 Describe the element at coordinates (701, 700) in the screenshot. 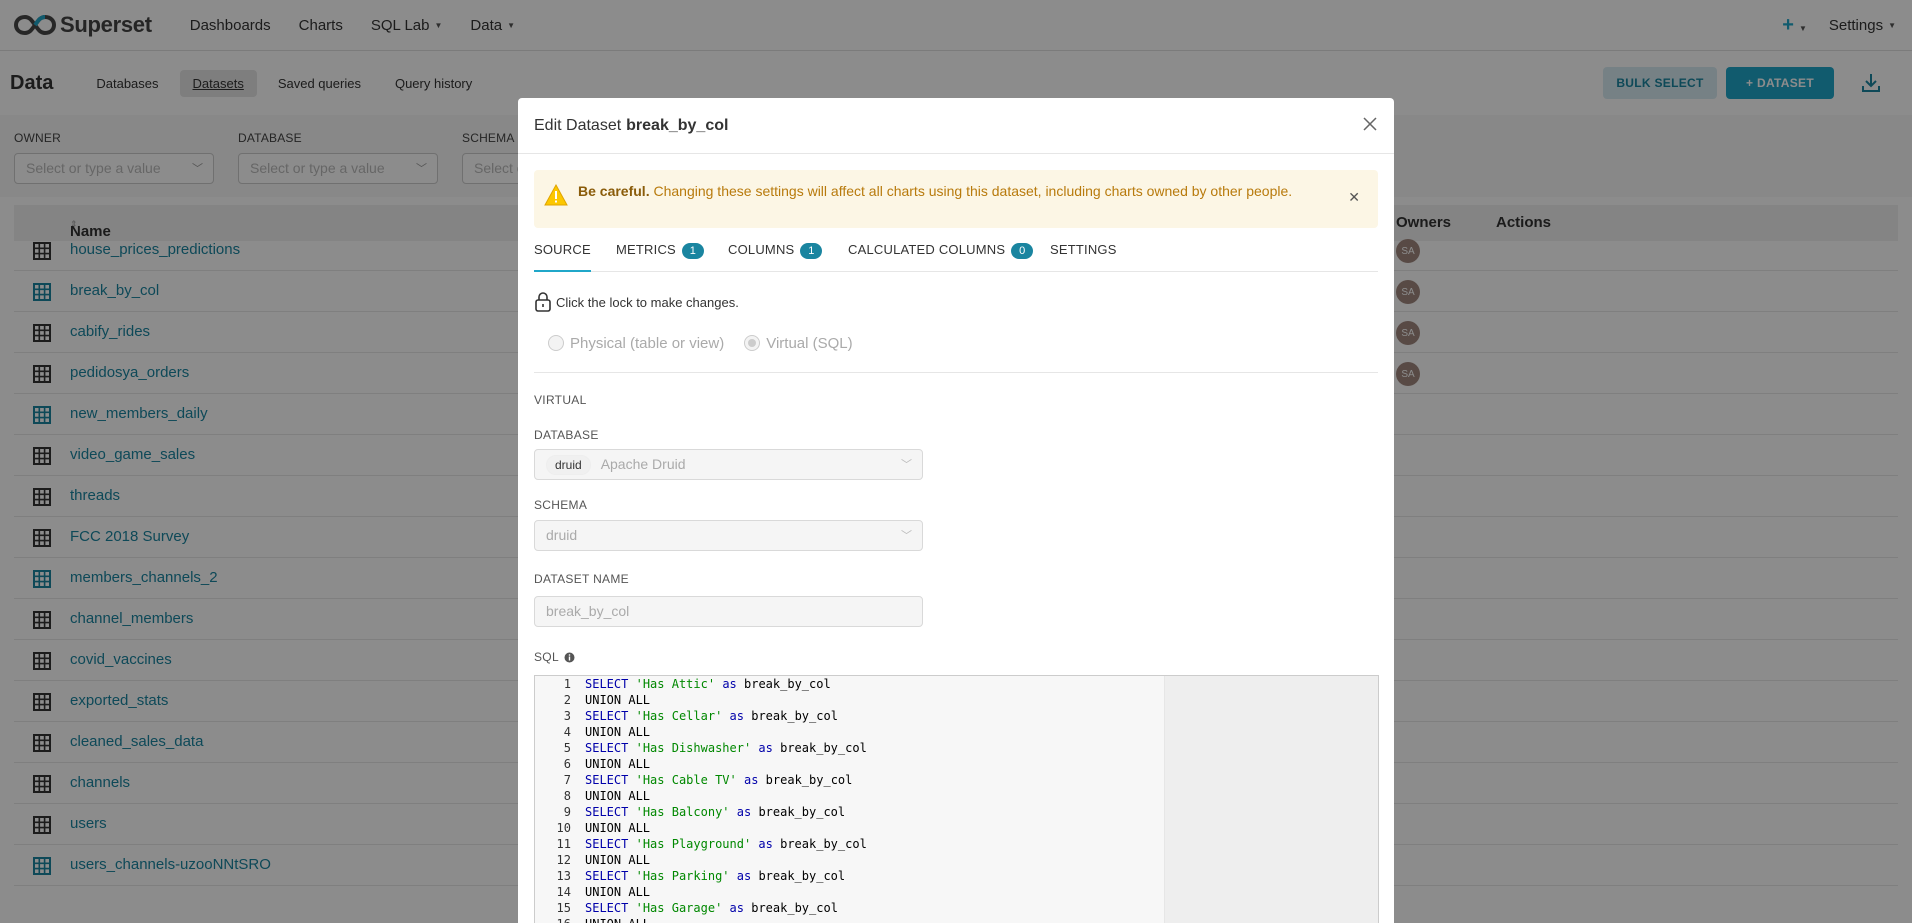

I see `code-line: 2 UNION ALL` at that location.